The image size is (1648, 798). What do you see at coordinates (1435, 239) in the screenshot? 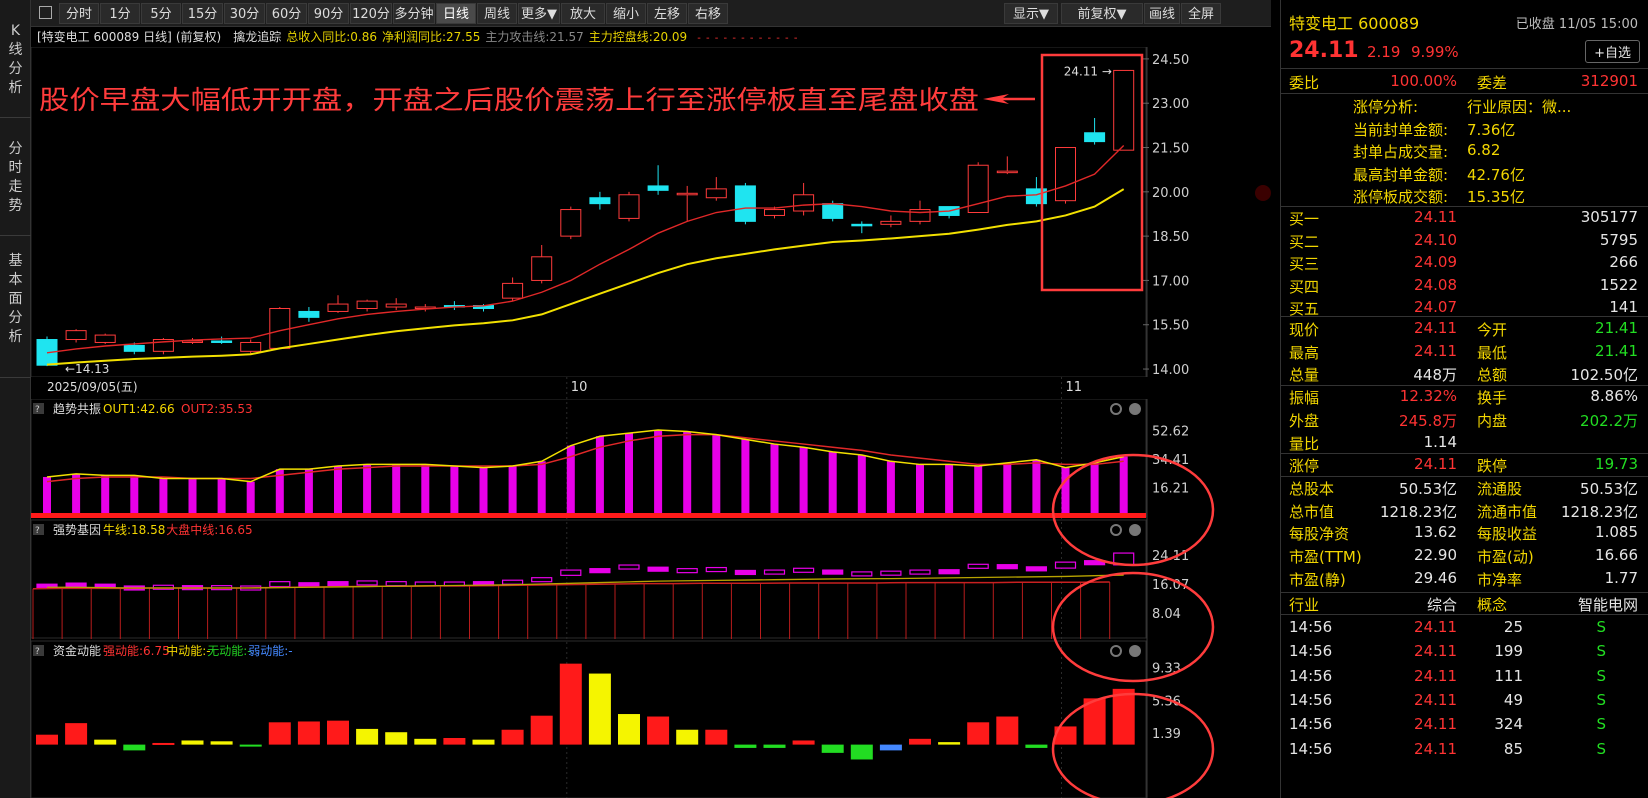
I see `bid-price: 24.10` at bounding box center [1435, 239].